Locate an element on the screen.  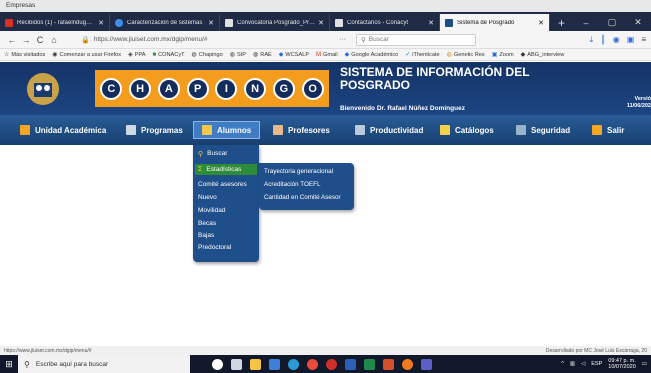
status-url: https://www.jluiset.com.mx/dgip/menu/# is located at coordinates (48, 350).